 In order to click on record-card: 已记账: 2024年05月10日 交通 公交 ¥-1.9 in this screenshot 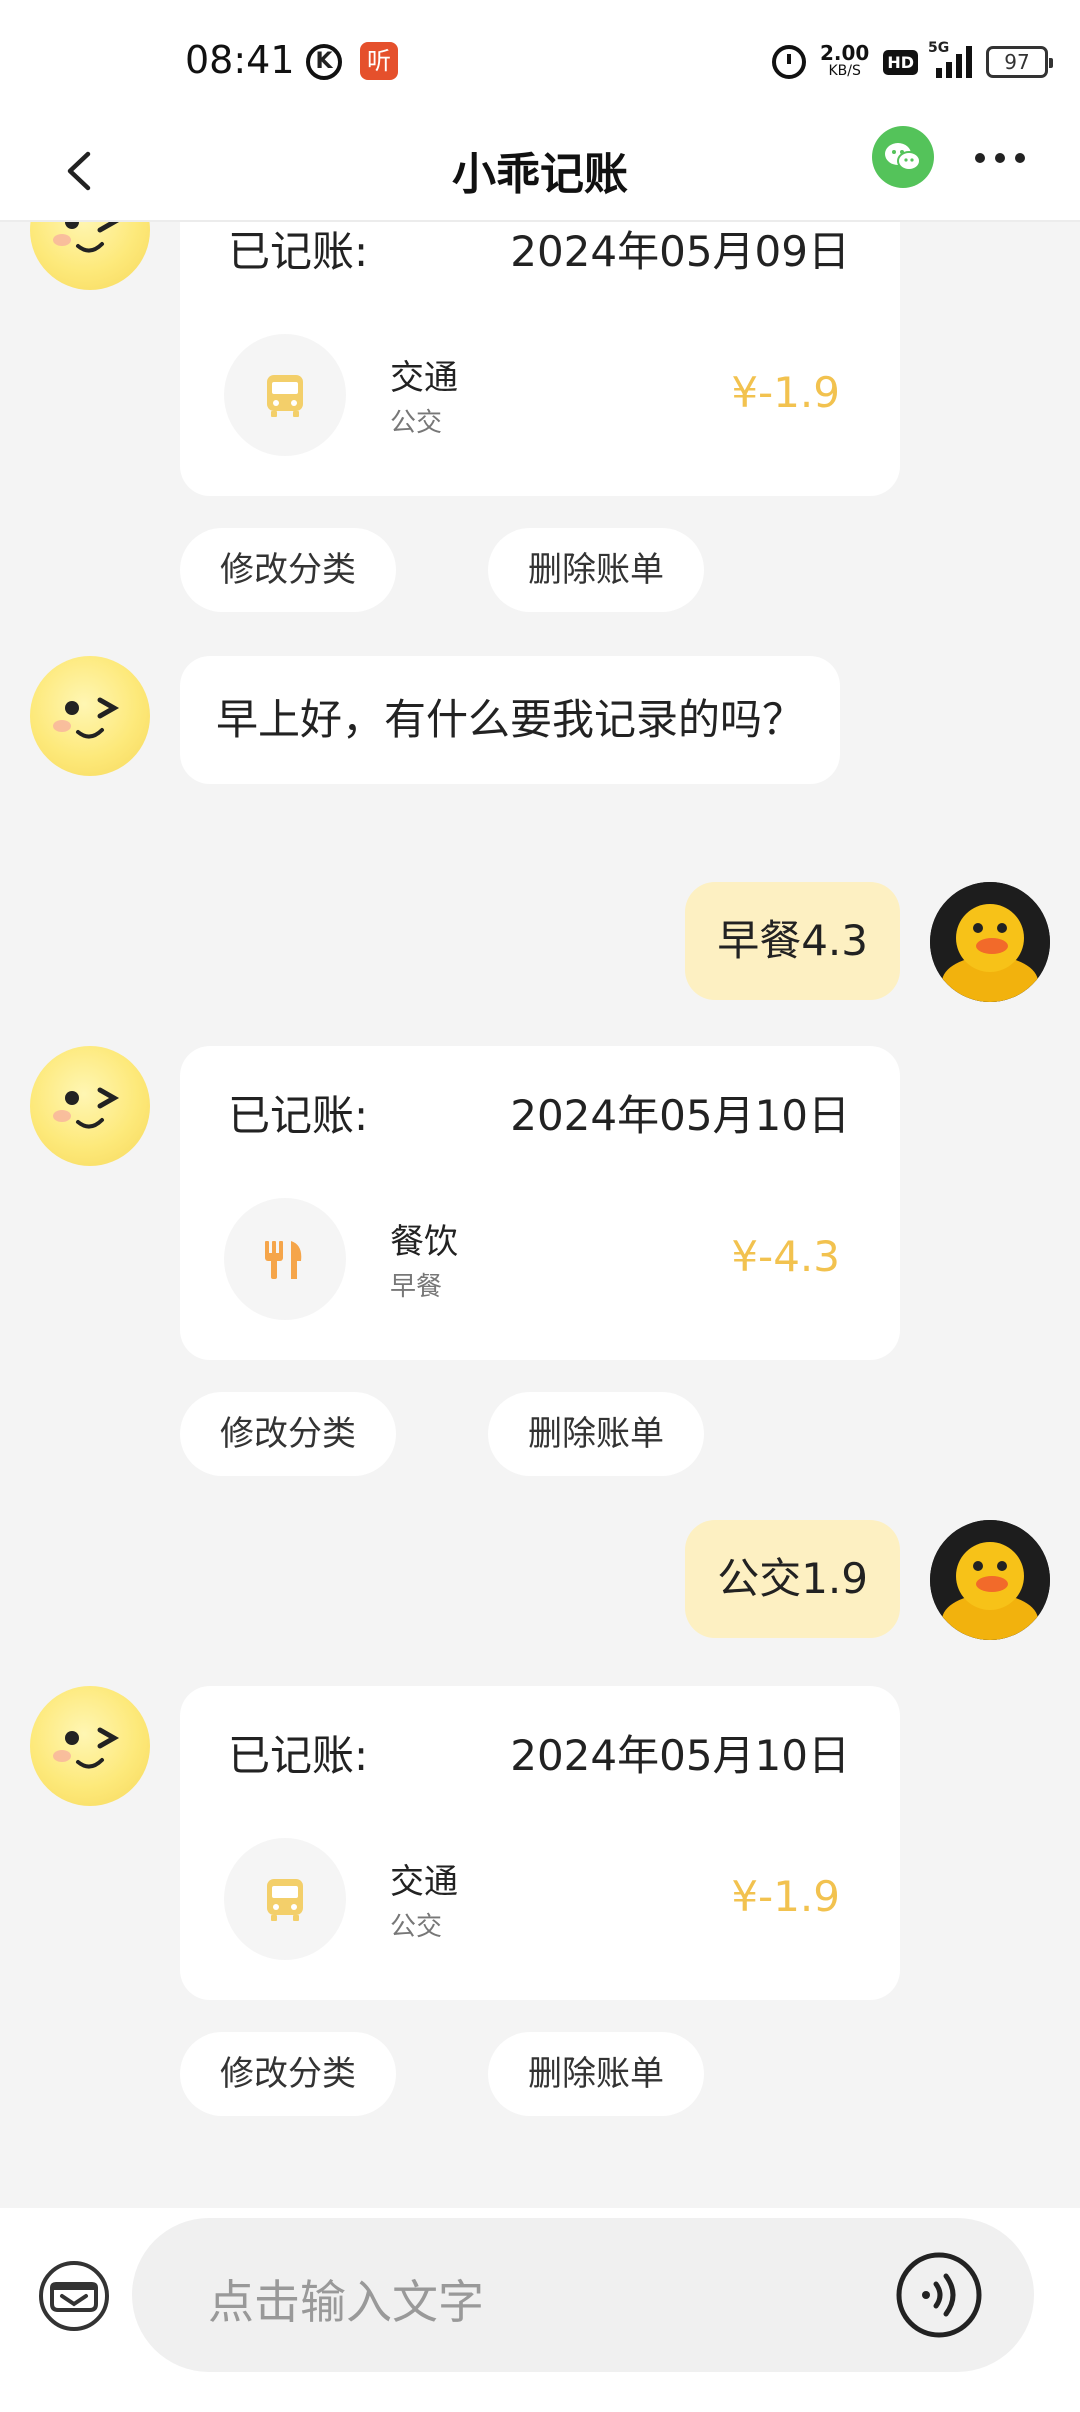, I will do `click(540, 1843)`.